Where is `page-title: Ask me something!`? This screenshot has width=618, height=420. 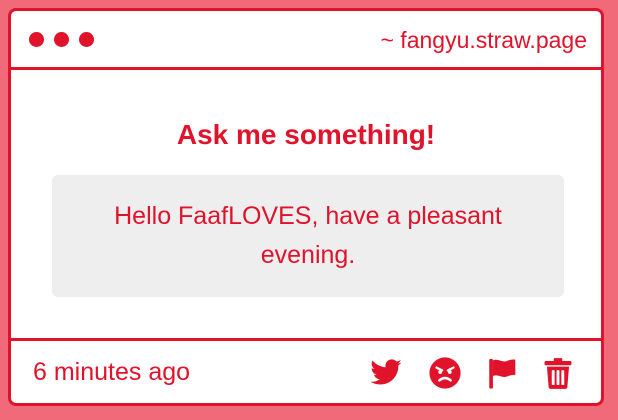 page-title: Ask me something! is located at coordinates (306, 134).